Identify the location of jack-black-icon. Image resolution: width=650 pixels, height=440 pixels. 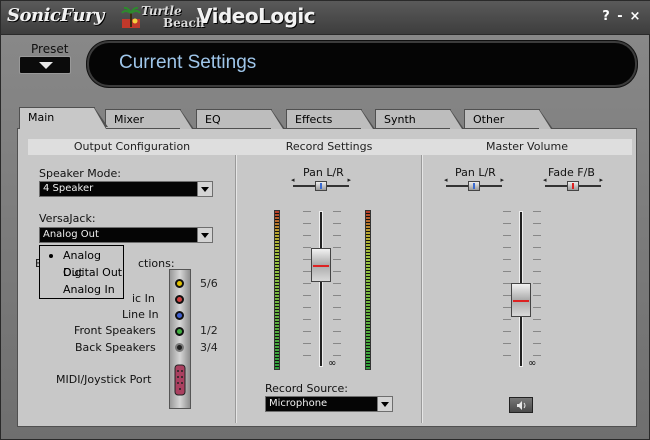
(179, 347).